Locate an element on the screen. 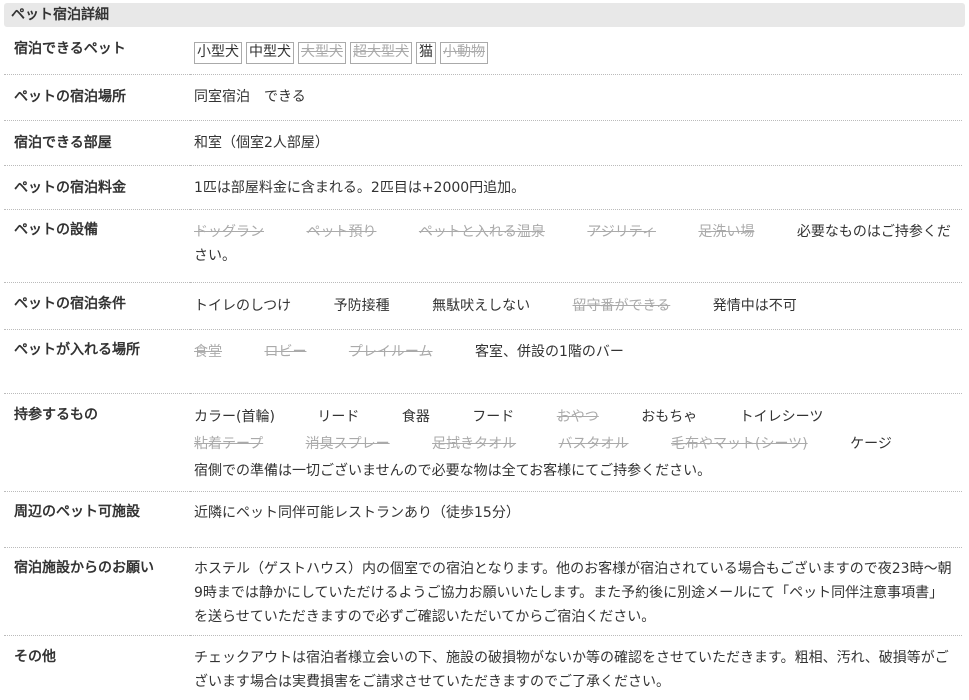 Image resolution: width=969 pixels, height=700 pixels. row-label: ペットが入れる場所 is located at coordinates (97, 361).